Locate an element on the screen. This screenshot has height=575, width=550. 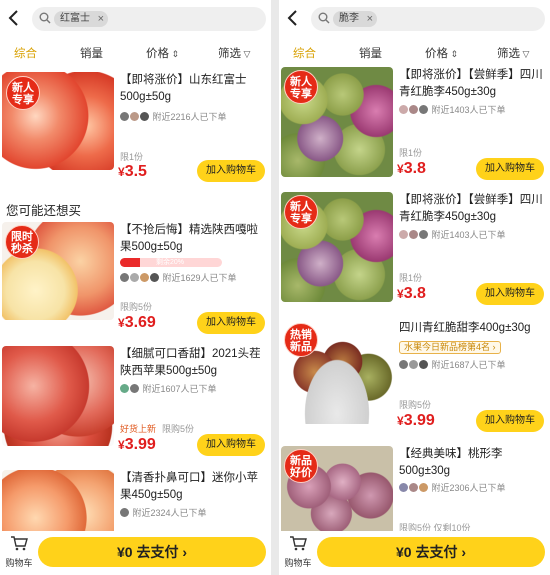
search-keyword: 红富士 is located at coordinates (75, 18).